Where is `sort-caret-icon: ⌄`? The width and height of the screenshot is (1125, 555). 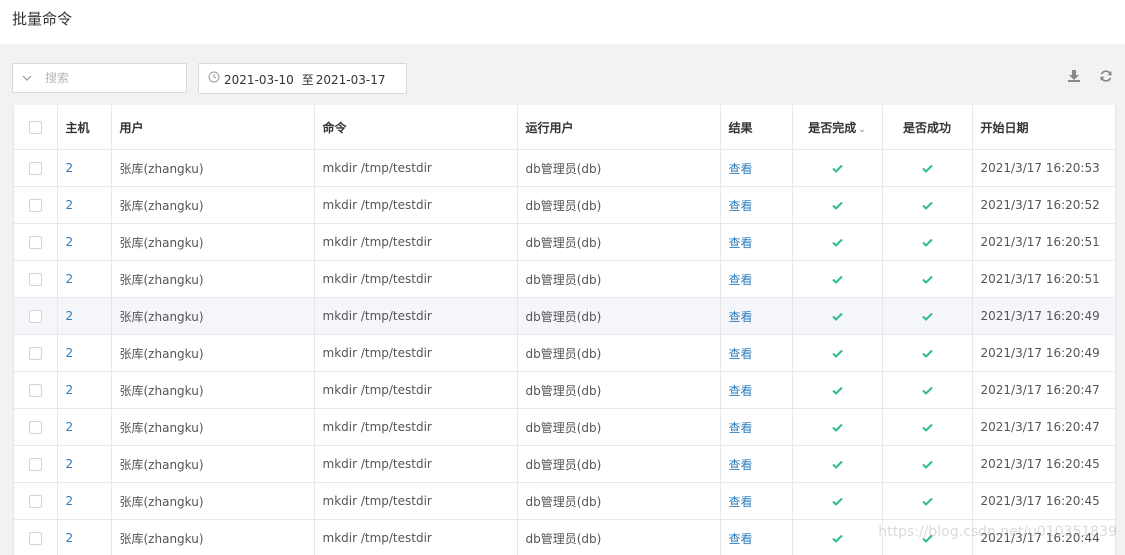 sort-caret-icon: ⌄ is located at coordinates (862, 130).